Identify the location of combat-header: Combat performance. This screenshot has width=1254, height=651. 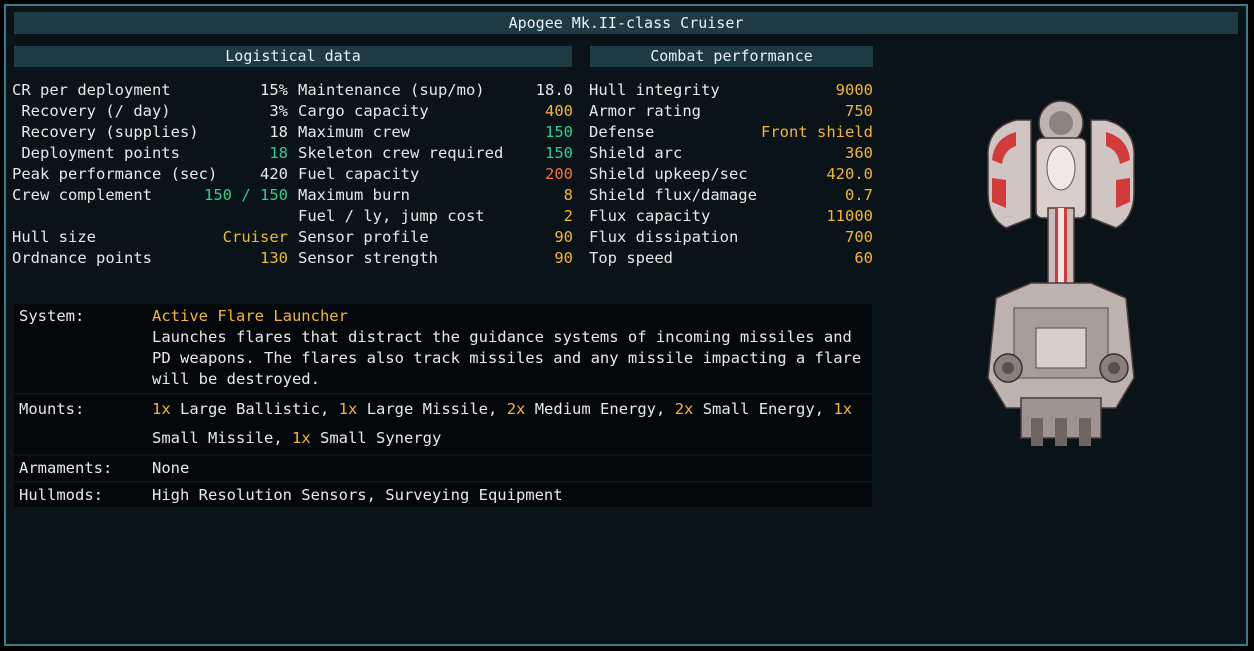
(731, 56).